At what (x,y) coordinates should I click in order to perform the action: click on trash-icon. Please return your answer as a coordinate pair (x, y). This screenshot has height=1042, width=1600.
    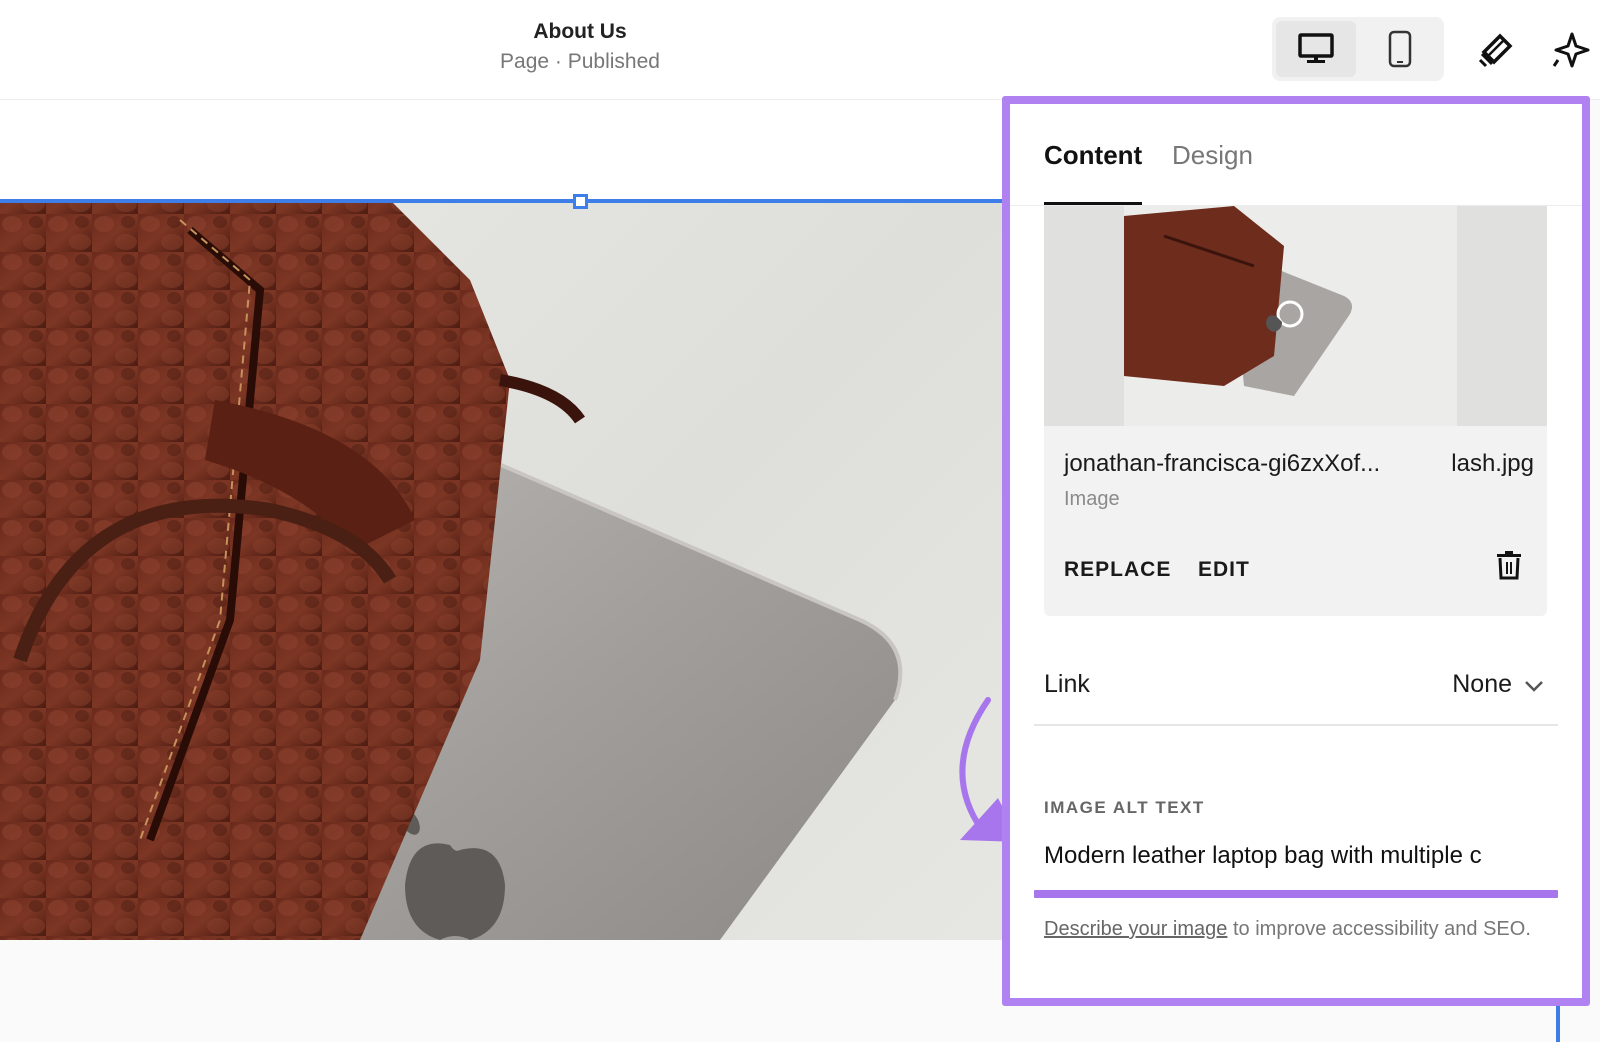
    Looking at the image, I should click on (1509, 565).